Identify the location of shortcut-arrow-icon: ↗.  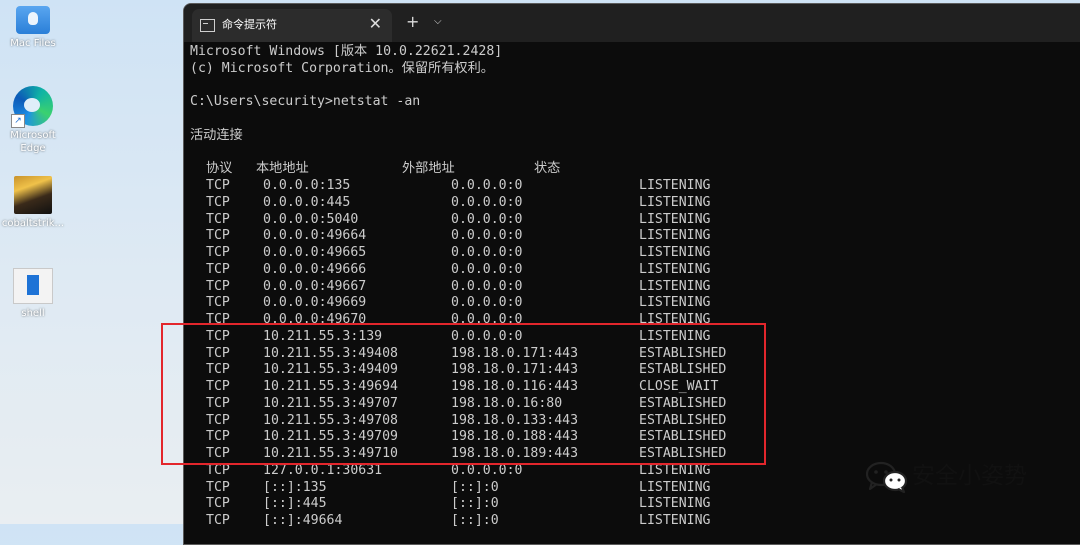
(18, 121).